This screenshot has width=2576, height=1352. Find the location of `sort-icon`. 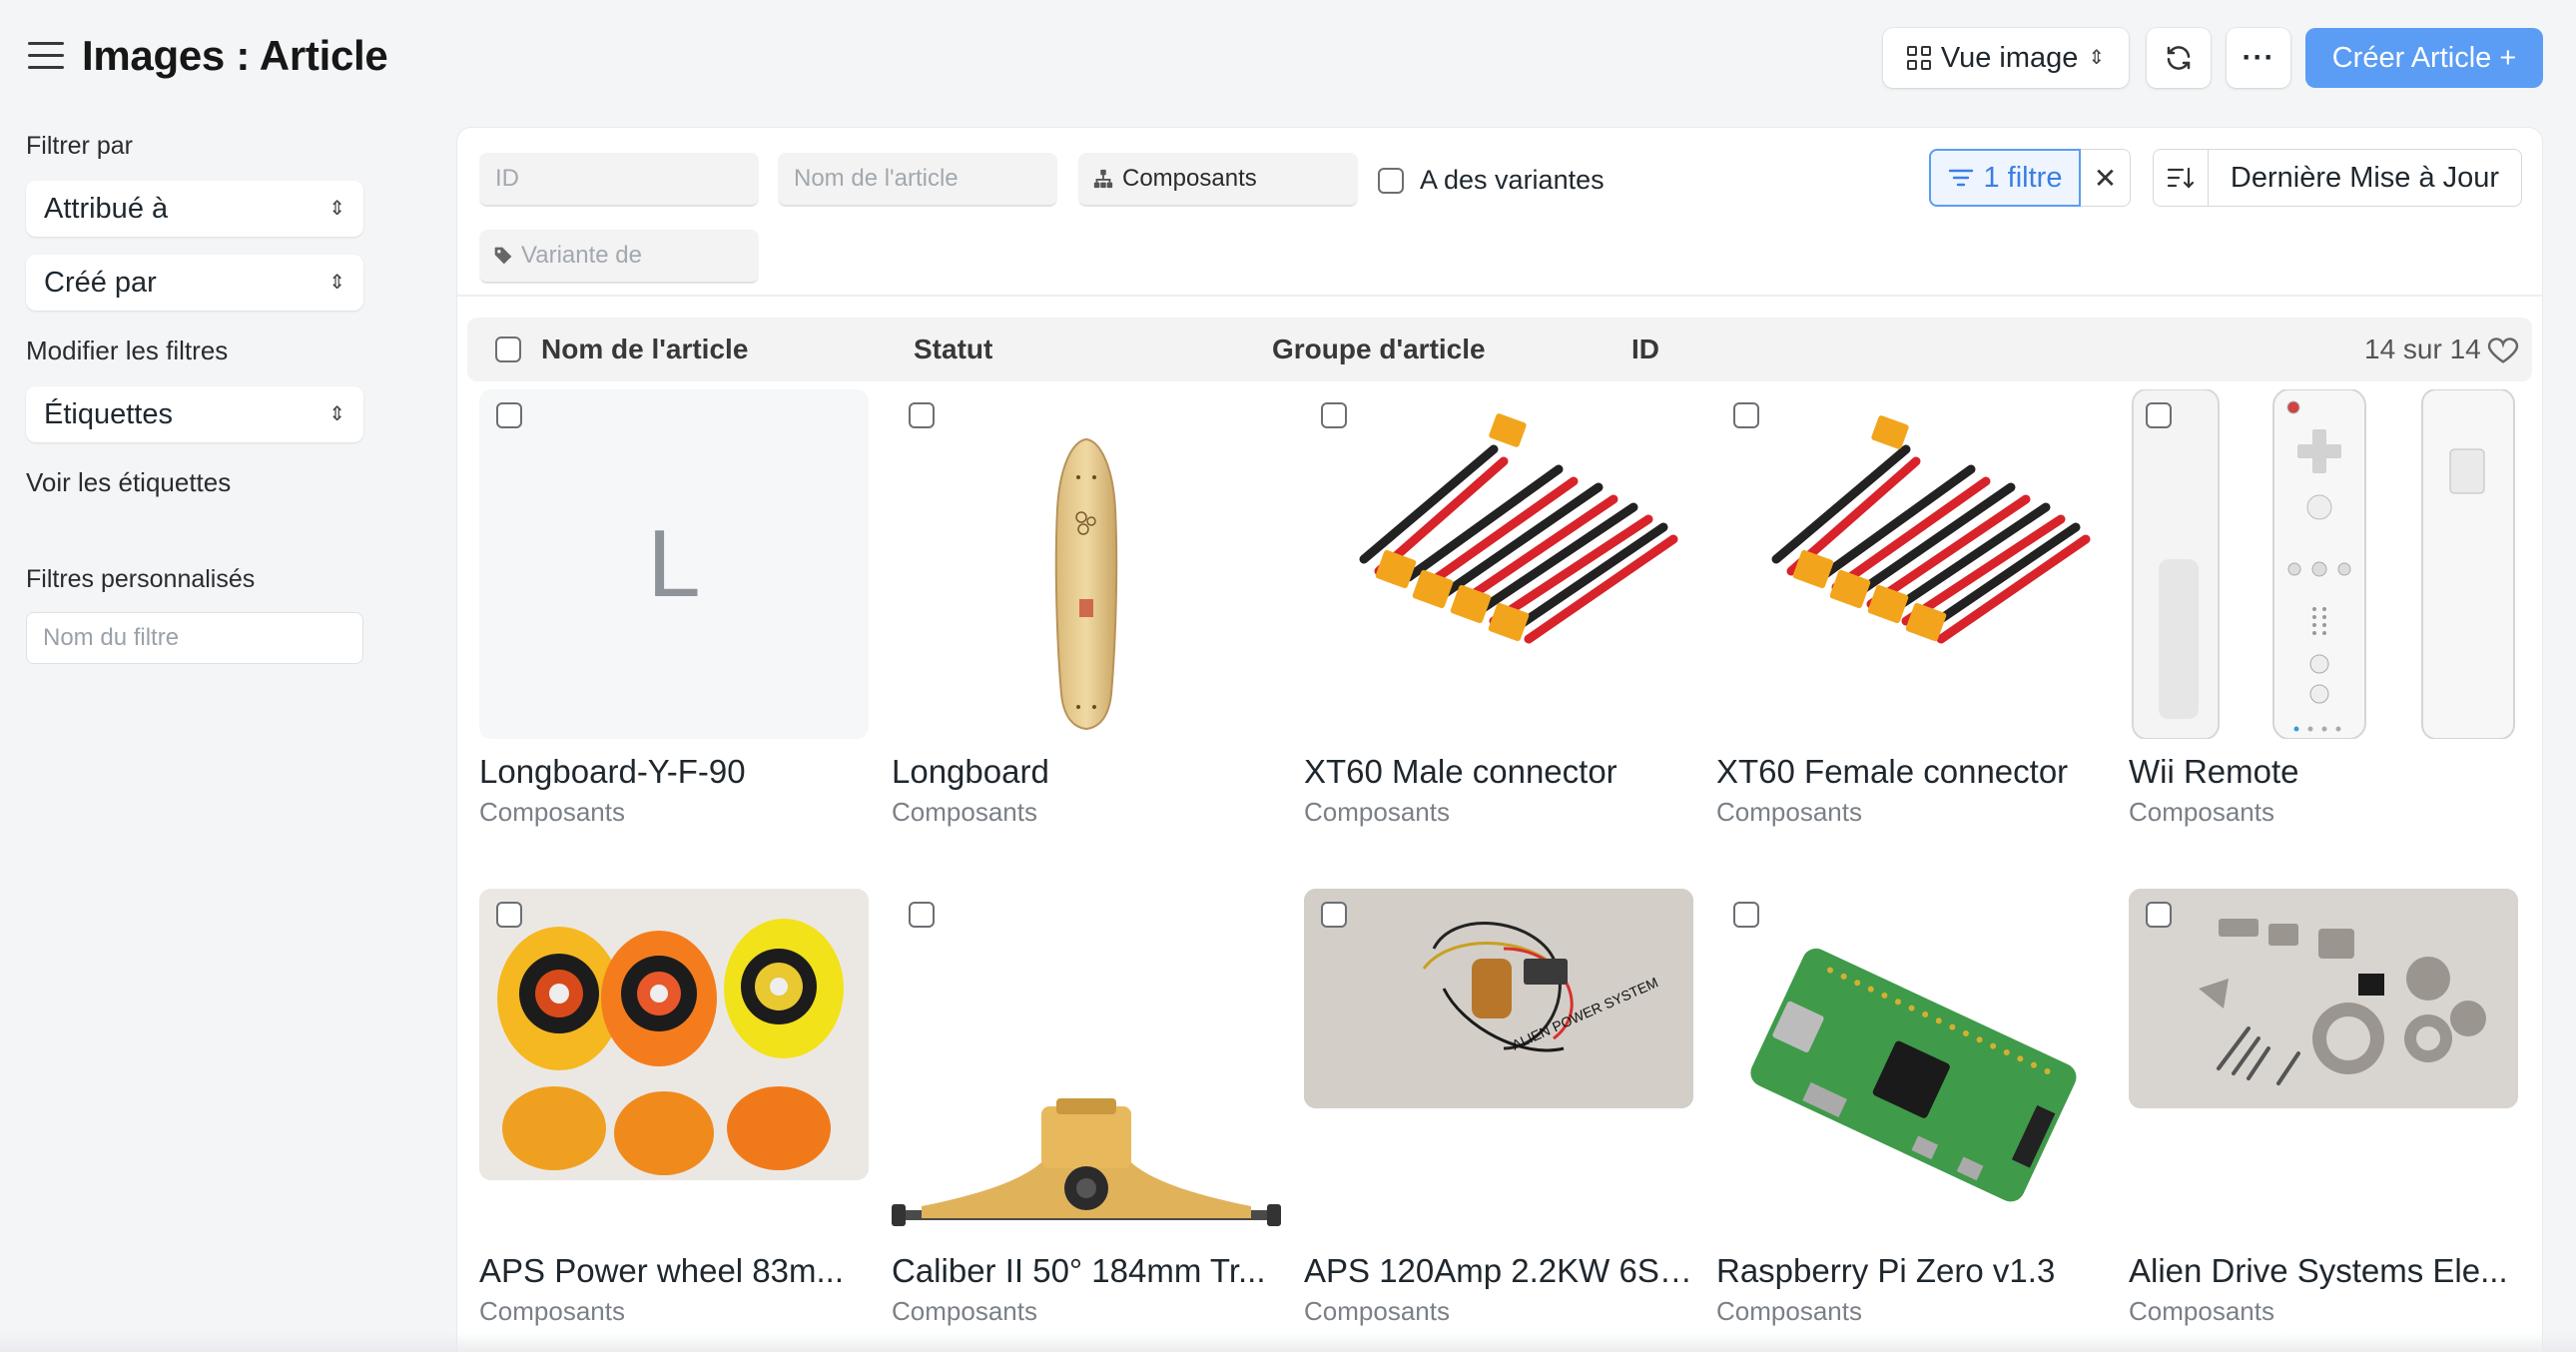

sort-icon is located at coordinates (2181, 178).